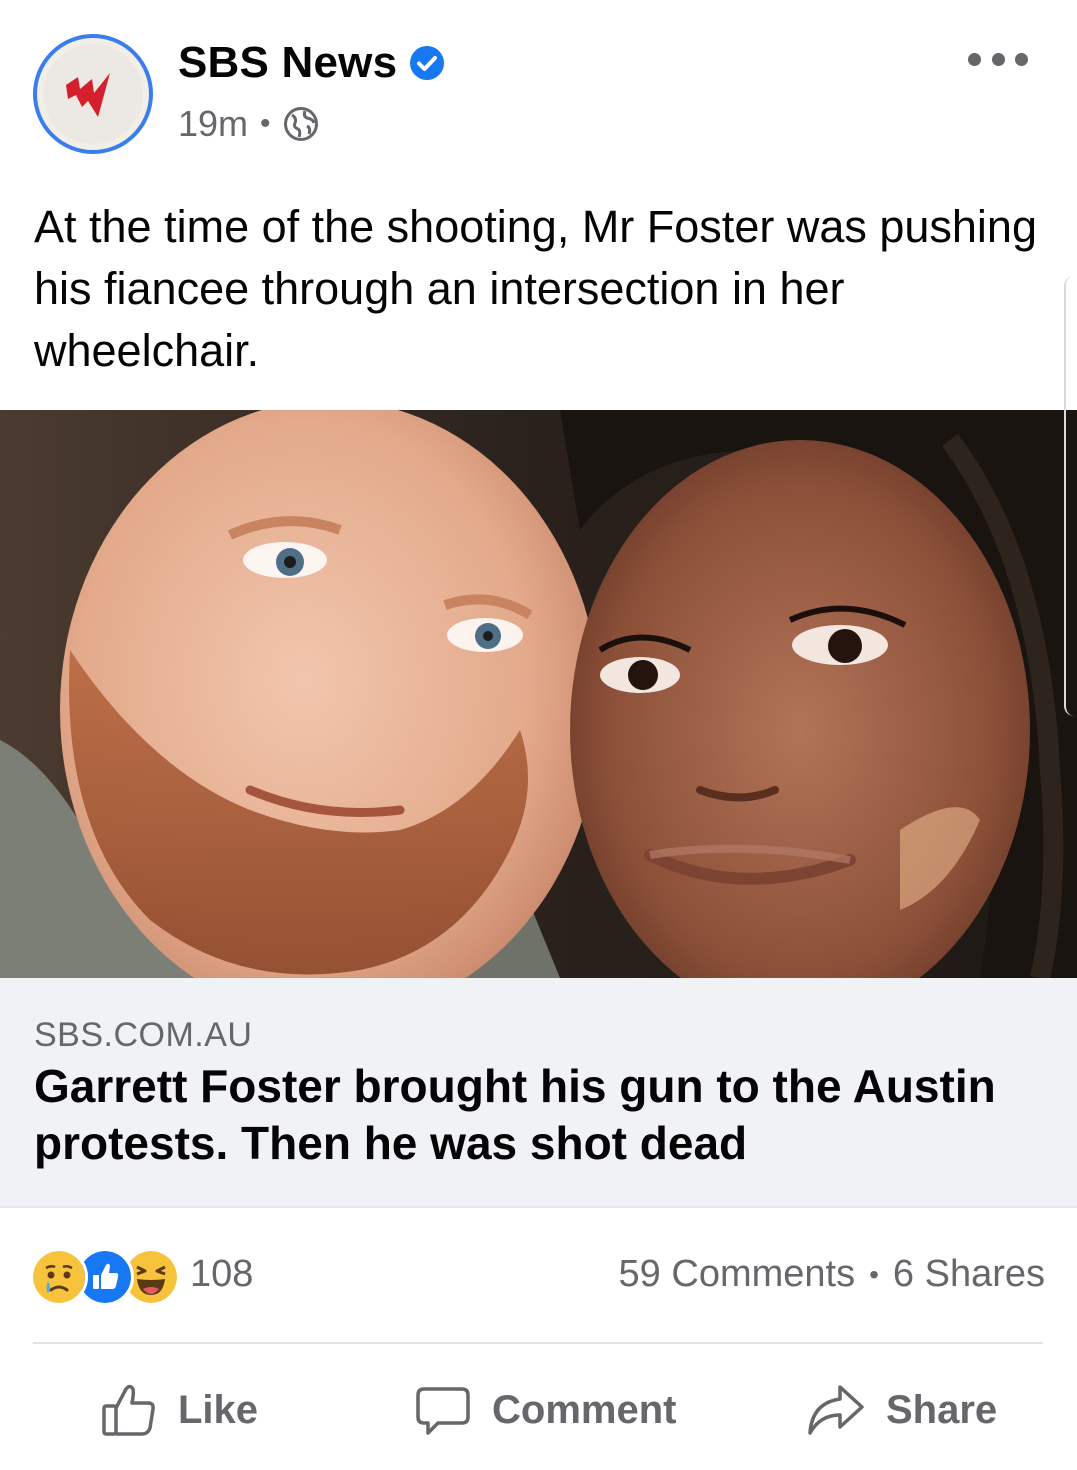  I want to click on page-name-row: SBS News, so click(311, 63).